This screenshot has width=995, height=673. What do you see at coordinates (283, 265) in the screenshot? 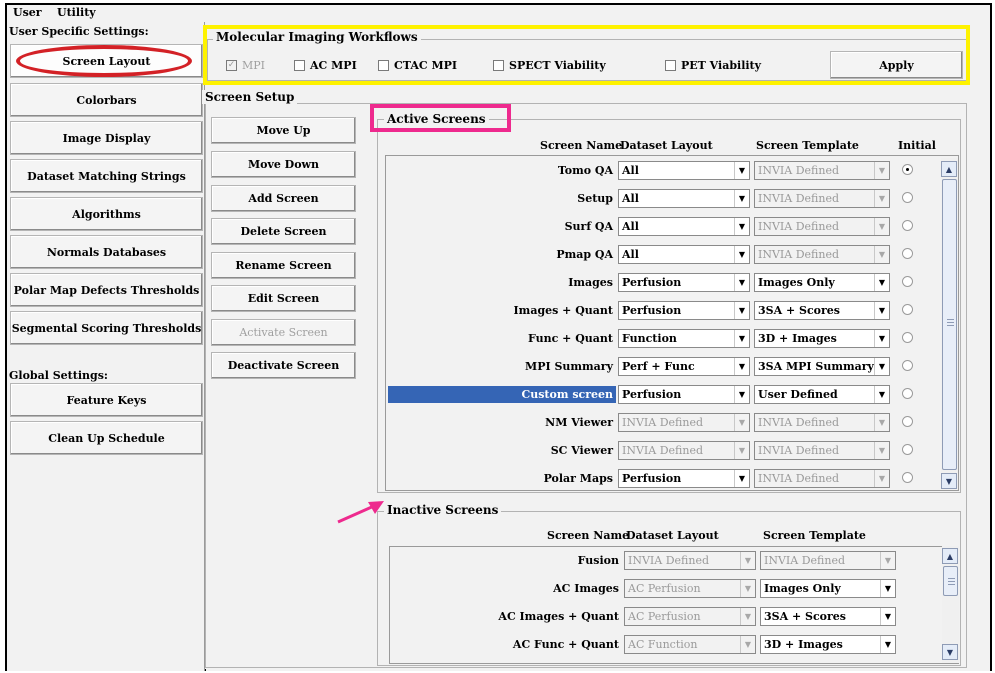
I see `rename-screen-button: Rename Screen` at bounding box center [283, 265].